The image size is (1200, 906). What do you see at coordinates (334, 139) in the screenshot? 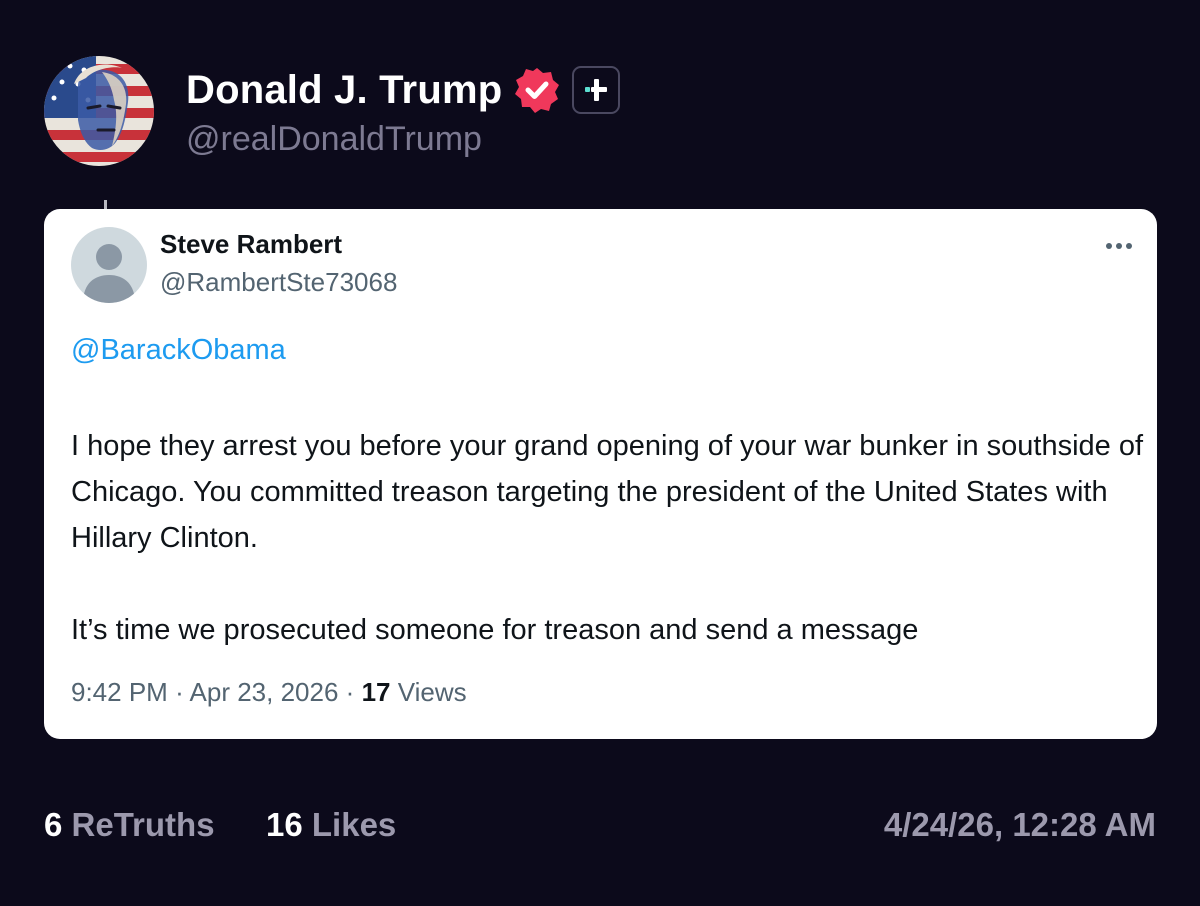
I see `author-handle: @realDonaldTrump` at bounding box center [334, 139].